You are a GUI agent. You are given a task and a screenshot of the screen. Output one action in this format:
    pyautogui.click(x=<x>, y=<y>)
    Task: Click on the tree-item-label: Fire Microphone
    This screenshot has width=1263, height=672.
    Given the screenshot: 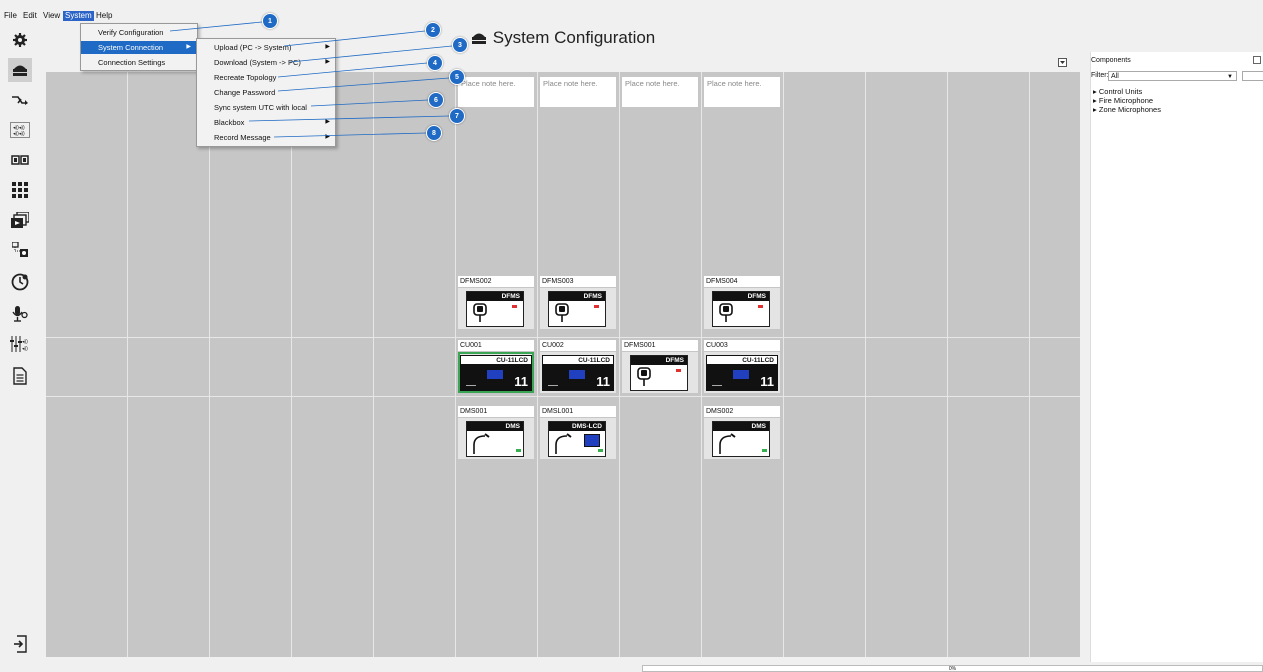 What is the action you would take?
    pyautogui.click(x=1126, y=100)
    